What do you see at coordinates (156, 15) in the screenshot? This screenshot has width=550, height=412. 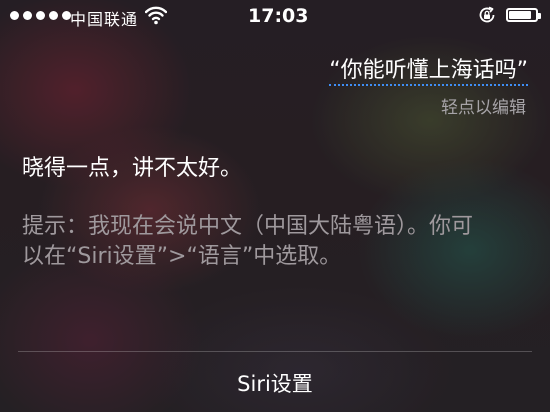 I see `wifi-icon` at bounding box center [156, 15].